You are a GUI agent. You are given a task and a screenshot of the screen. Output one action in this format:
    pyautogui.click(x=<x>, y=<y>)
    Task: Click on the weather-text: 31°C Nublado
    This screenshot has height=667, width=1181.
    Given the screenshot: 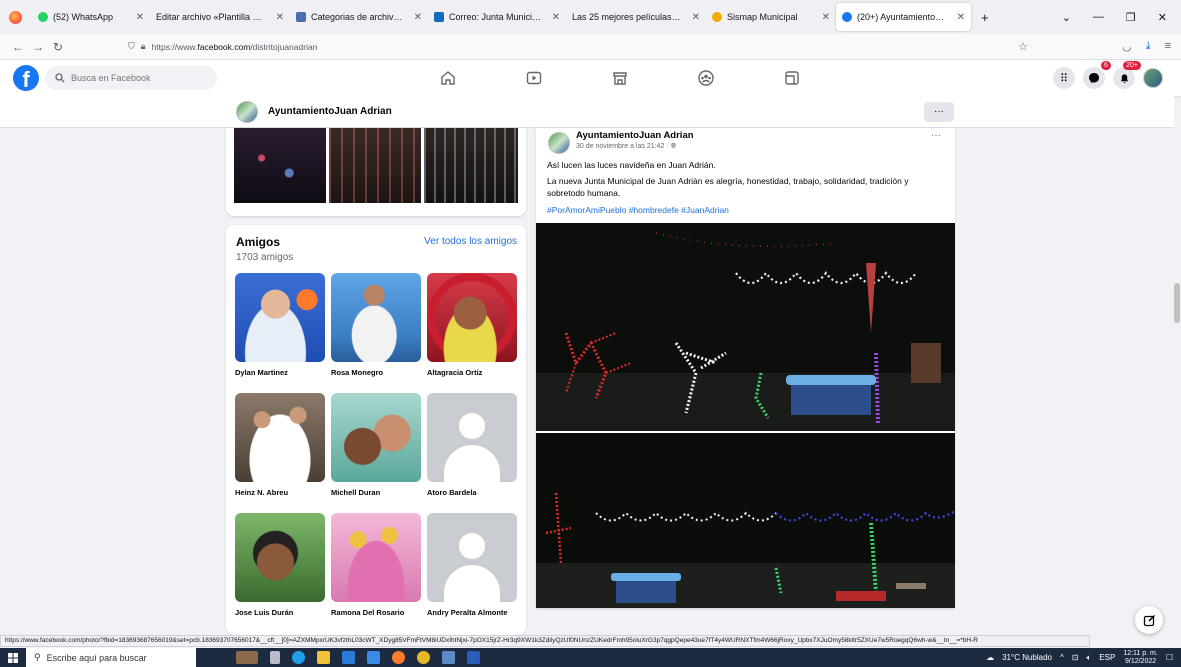 What is the action you would take?
    pyautogui.click(x=1027, y=657)
    